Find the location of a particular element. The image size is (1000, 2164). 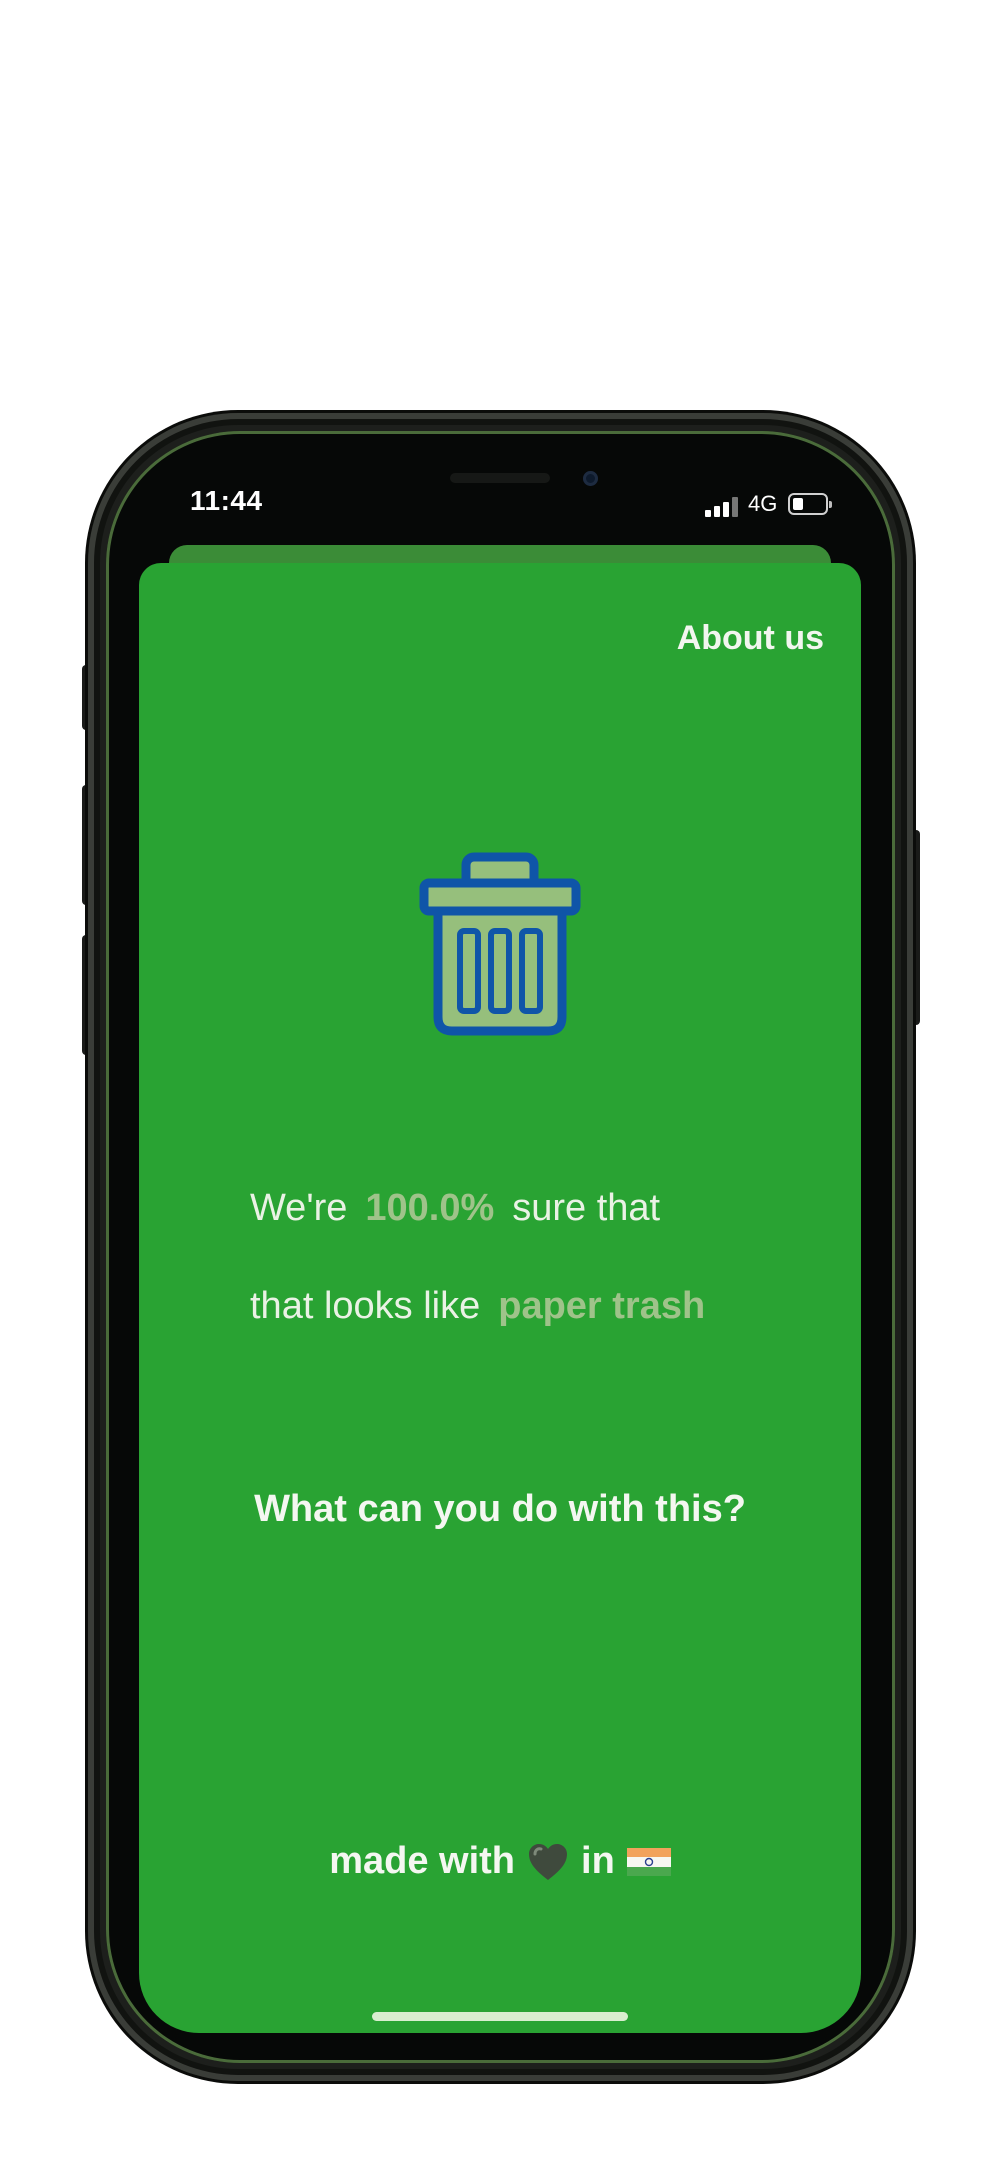

footer-in: in is located at coordinates (598, 1861).